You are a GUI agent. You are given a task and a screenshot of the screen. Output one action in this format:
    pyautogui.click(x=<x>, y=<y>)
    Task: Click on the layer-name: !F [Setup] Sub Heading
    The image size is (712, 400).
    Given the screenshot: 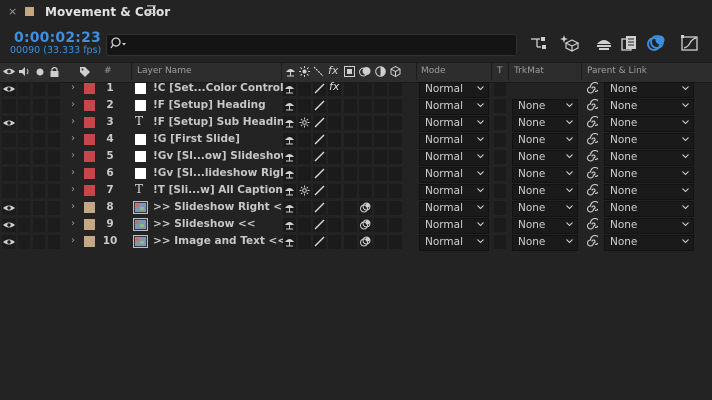 What is the action you would take?
    pyautogui.click(x=222, y=122)
    